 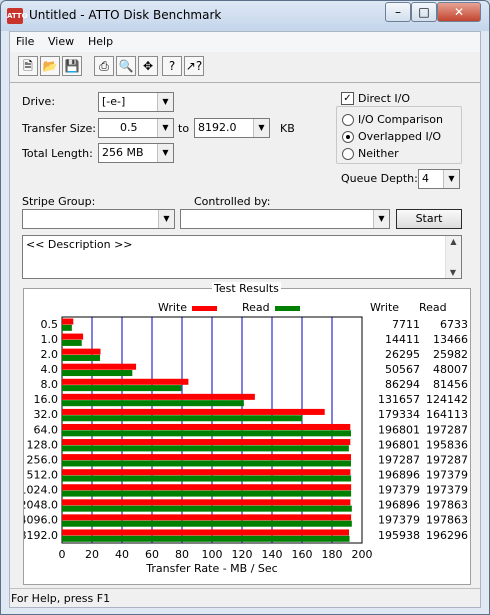 What do you see at coordinates (399, 535) in the screenshot?
I see `write-value: 195938` at bounding box center [399, 535].